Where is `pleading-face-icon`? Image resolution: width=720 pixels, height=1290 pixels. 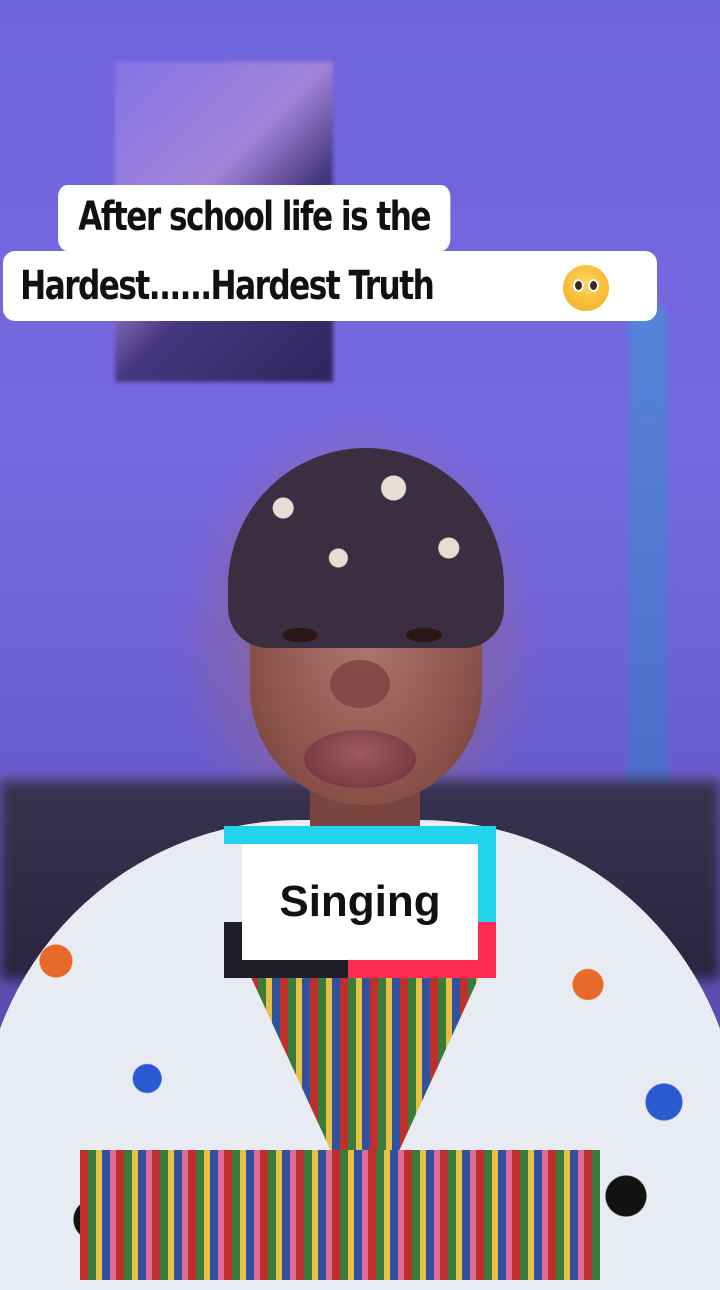 pleading-face-icon is located at coordinates (585, 288).